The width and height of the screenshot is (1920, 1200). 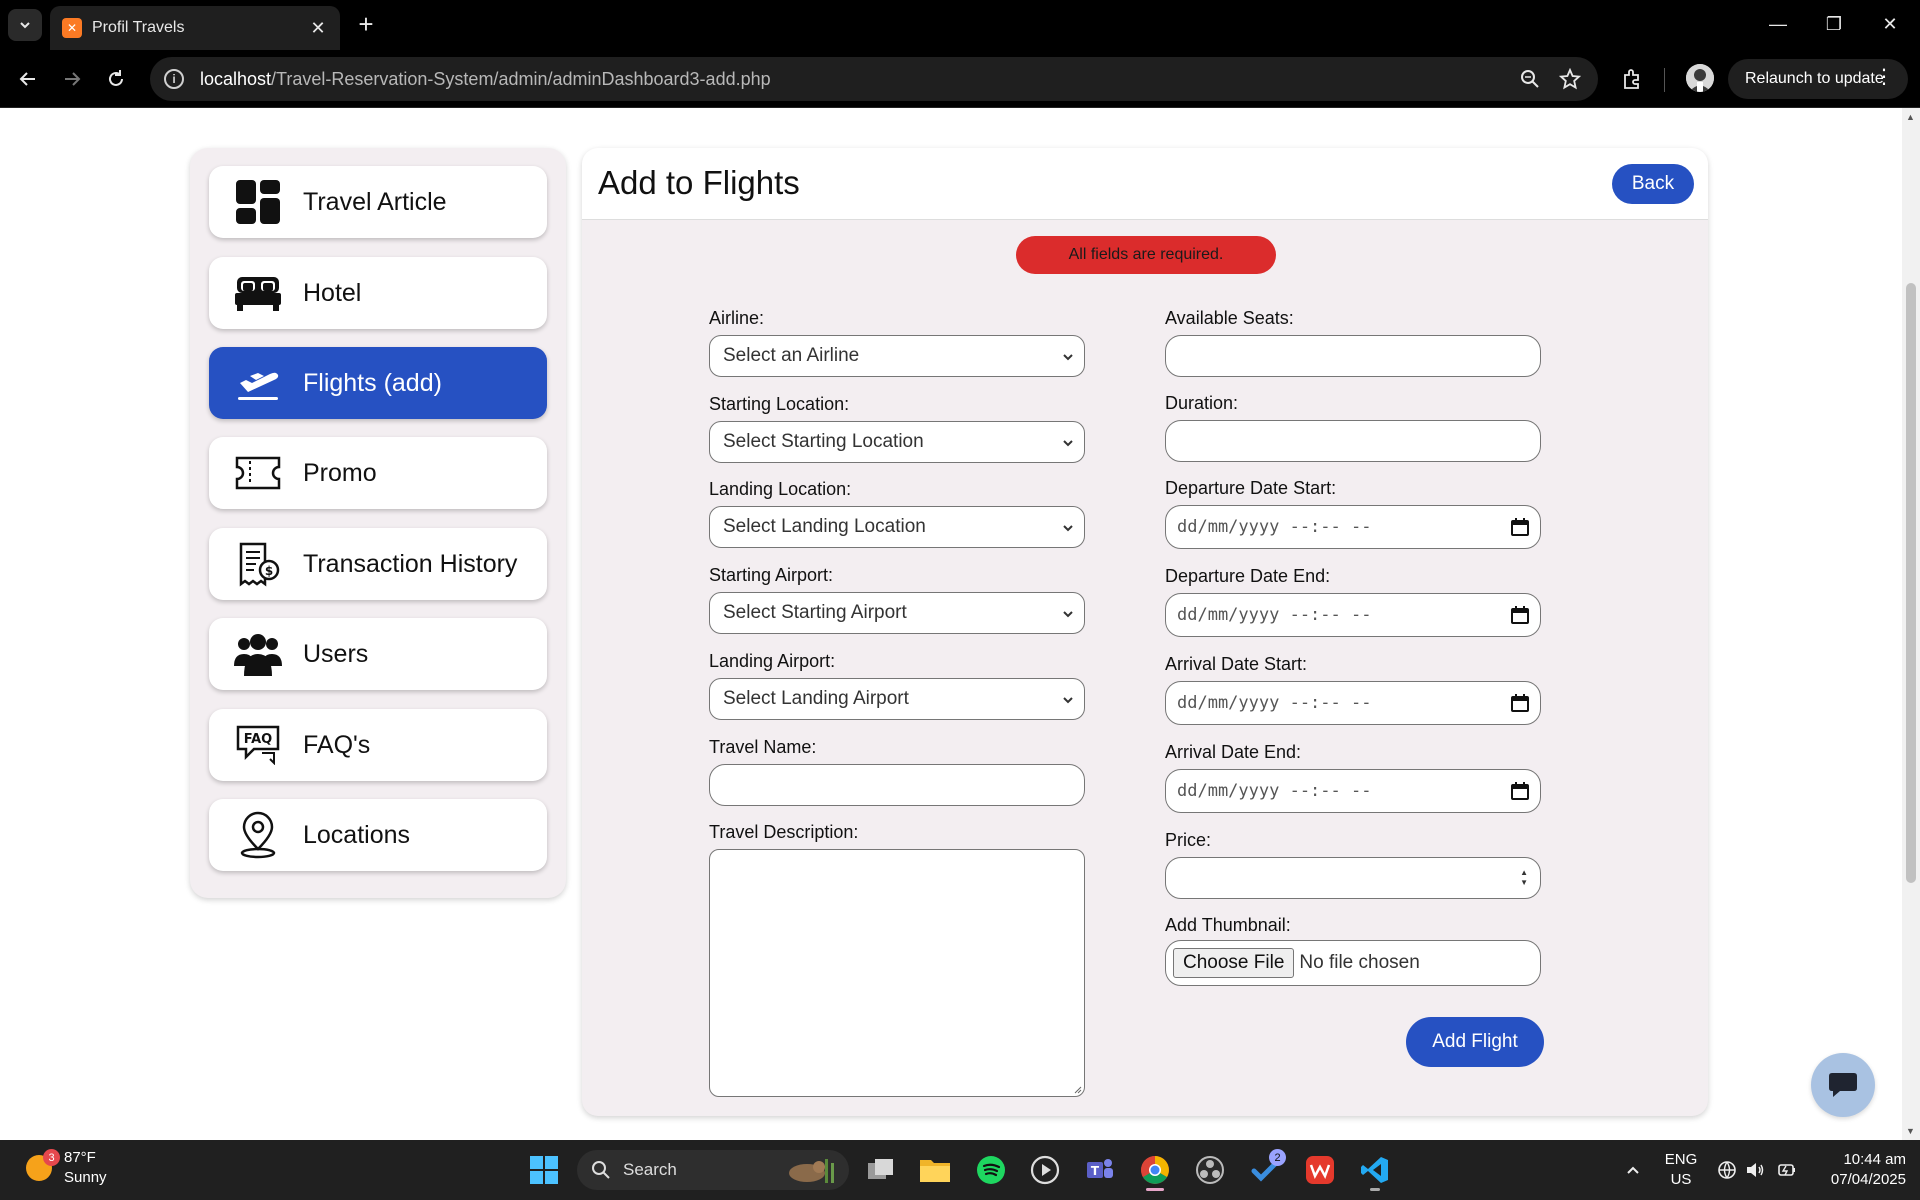 I want to click on back-nav-button, so click(x=28, y=79).